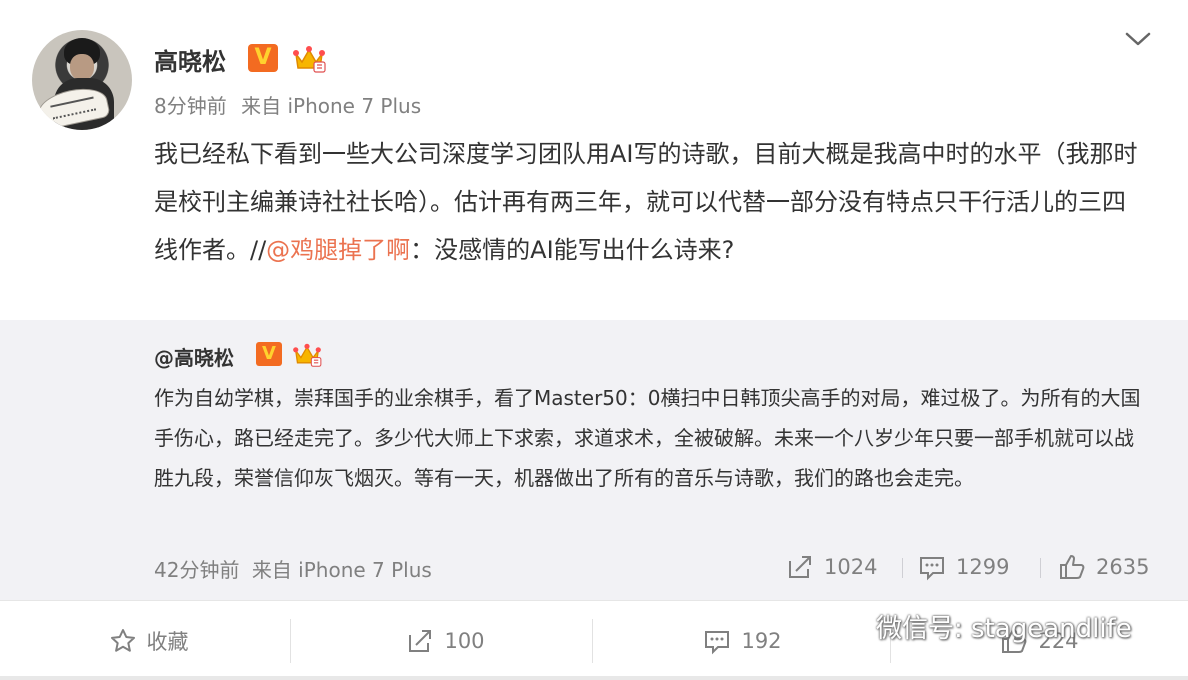 This screenshot has height=680, width=1188. Describe the element at coordinates (190, 106) in the screenshot. I see `post-time: 8分钟前` at that location.